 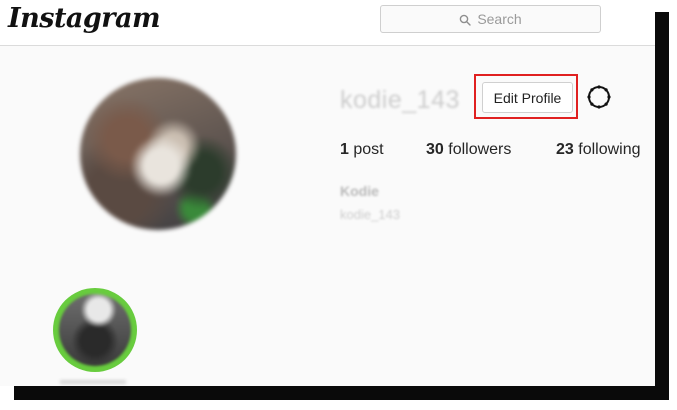 What do you see at coordinates (327, 23) in the screenshot?
I see `top-nav-bar: Instagram Search` at bounding box center [327, 23].